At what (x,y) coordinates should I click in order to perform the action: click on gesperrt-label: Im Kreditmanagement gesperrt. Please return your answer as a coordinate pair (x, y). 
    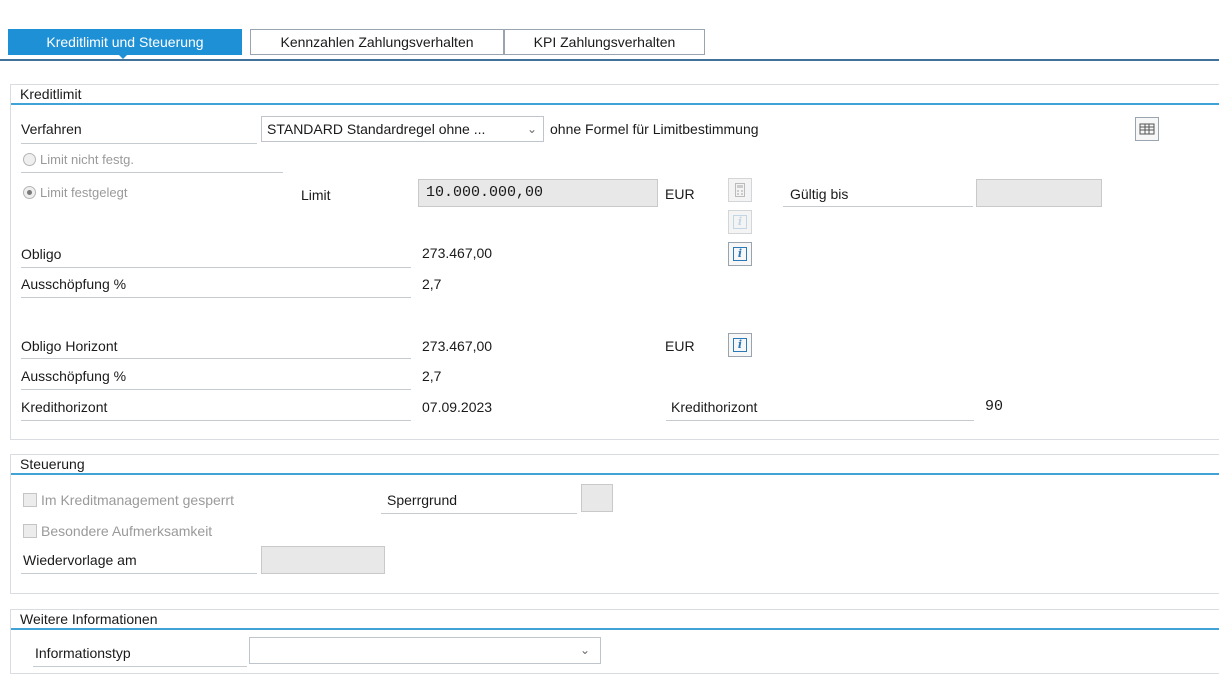
    Looking at the image, I should click on (137, 500).